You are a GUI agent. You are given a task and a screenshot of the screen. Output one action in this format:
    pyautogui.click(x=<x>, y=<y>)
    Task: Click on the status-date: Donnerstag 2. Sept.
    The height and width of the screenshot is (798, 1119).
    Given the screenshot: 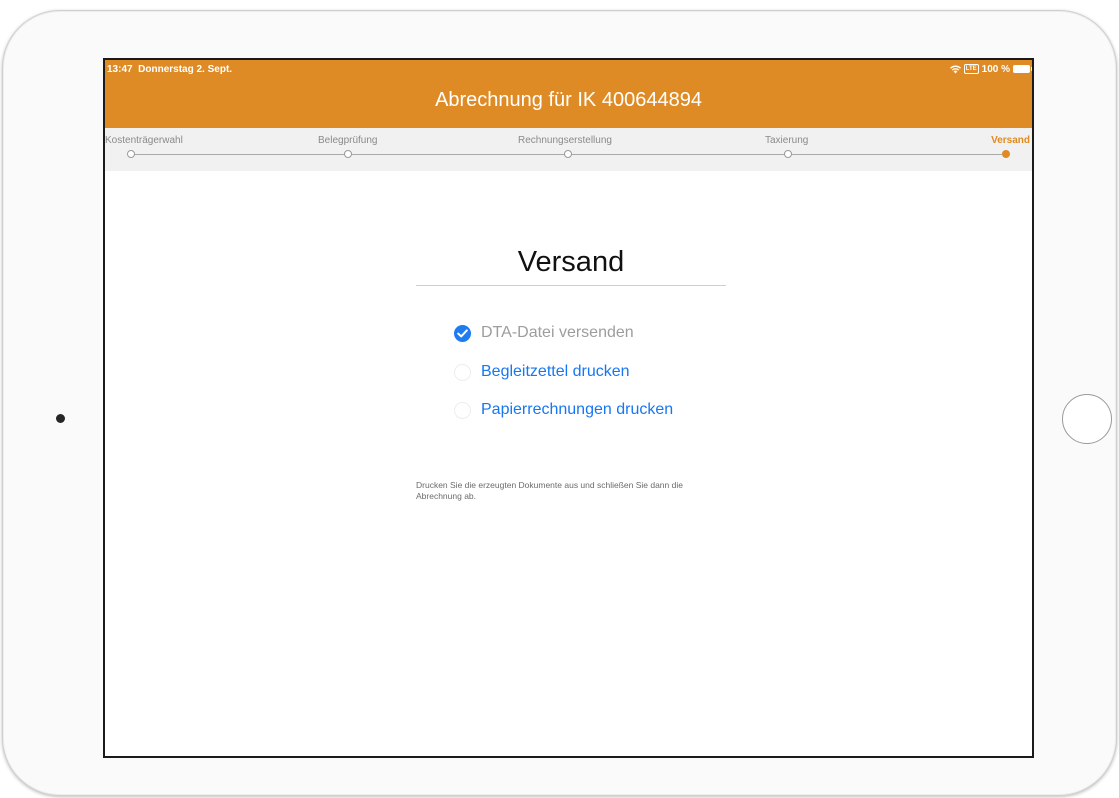 What is the action you would take?
    pyautogui.click(x=185, y=69)
    